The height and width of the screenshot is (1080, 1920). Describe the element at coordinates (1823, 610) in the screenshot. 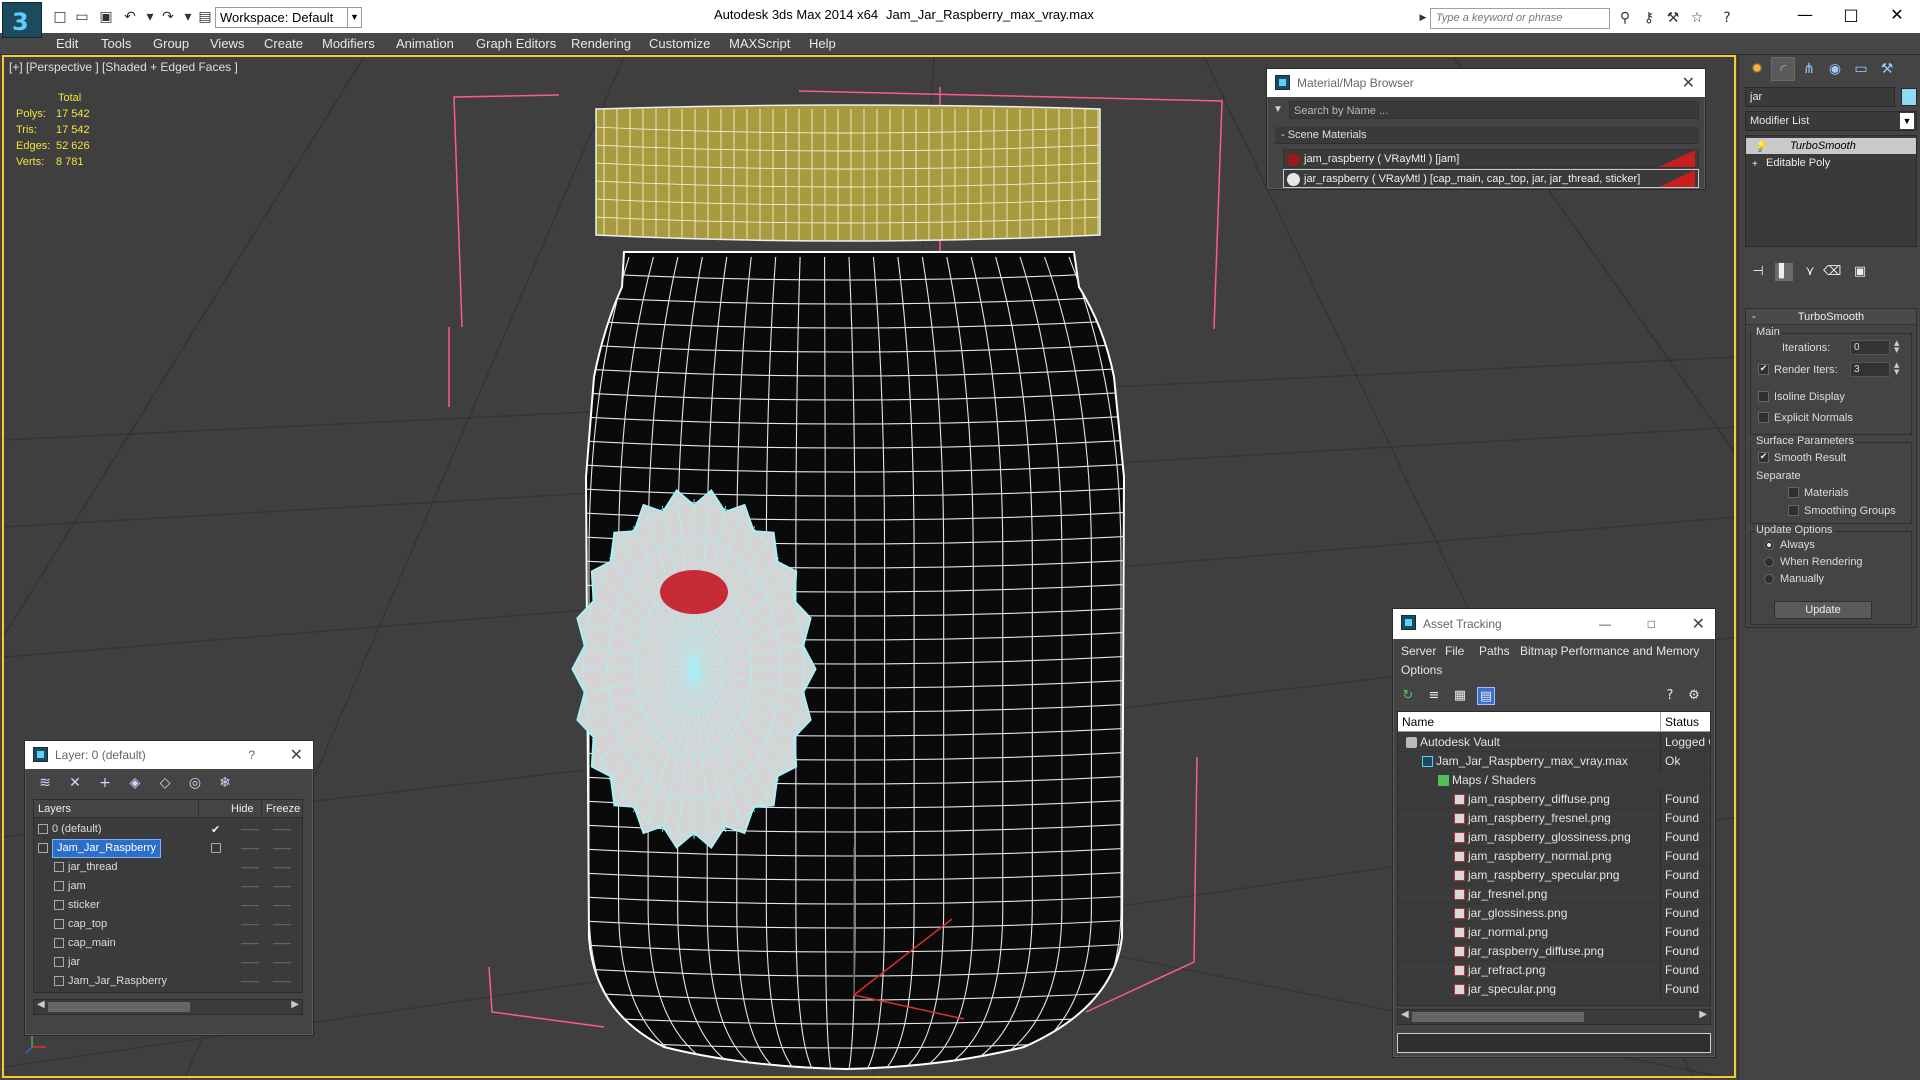

I see `update-button: Update` at that location.